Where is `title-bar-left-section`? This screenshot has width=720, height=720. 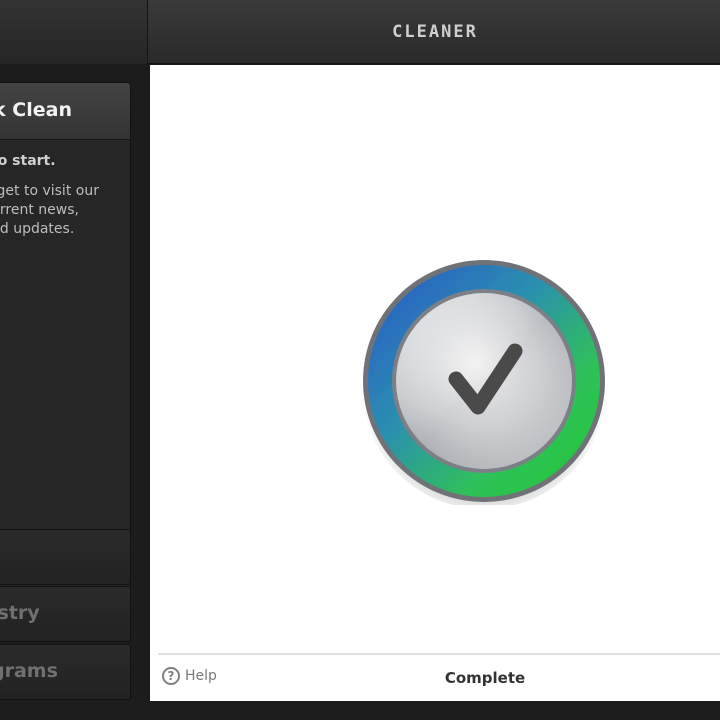
title-bar-left-section is located at coordinates (74, 32).